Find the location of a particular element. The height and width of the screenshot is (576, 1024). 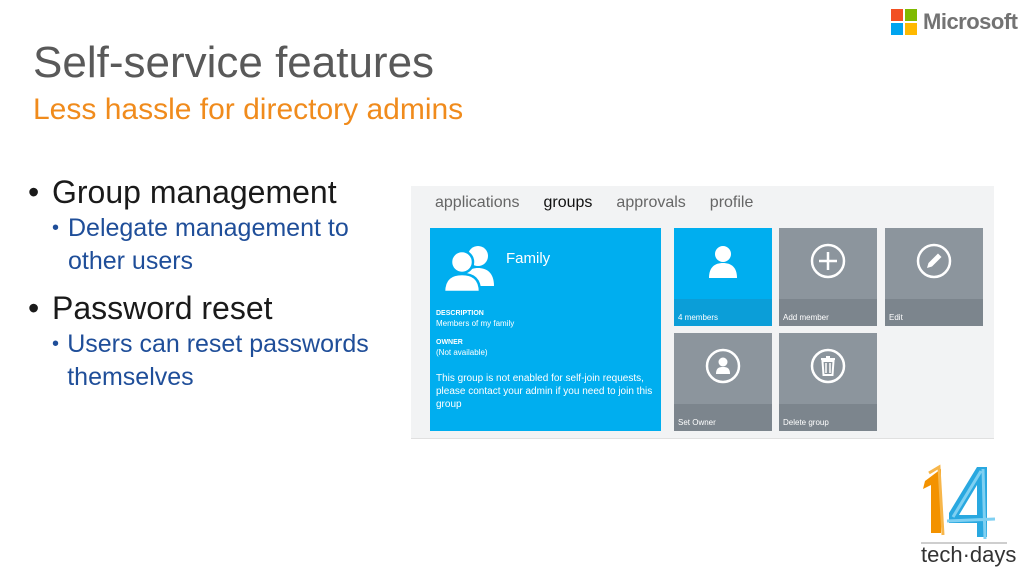

microsoft-logo: Microsoft is located at coordinates (954, 22).